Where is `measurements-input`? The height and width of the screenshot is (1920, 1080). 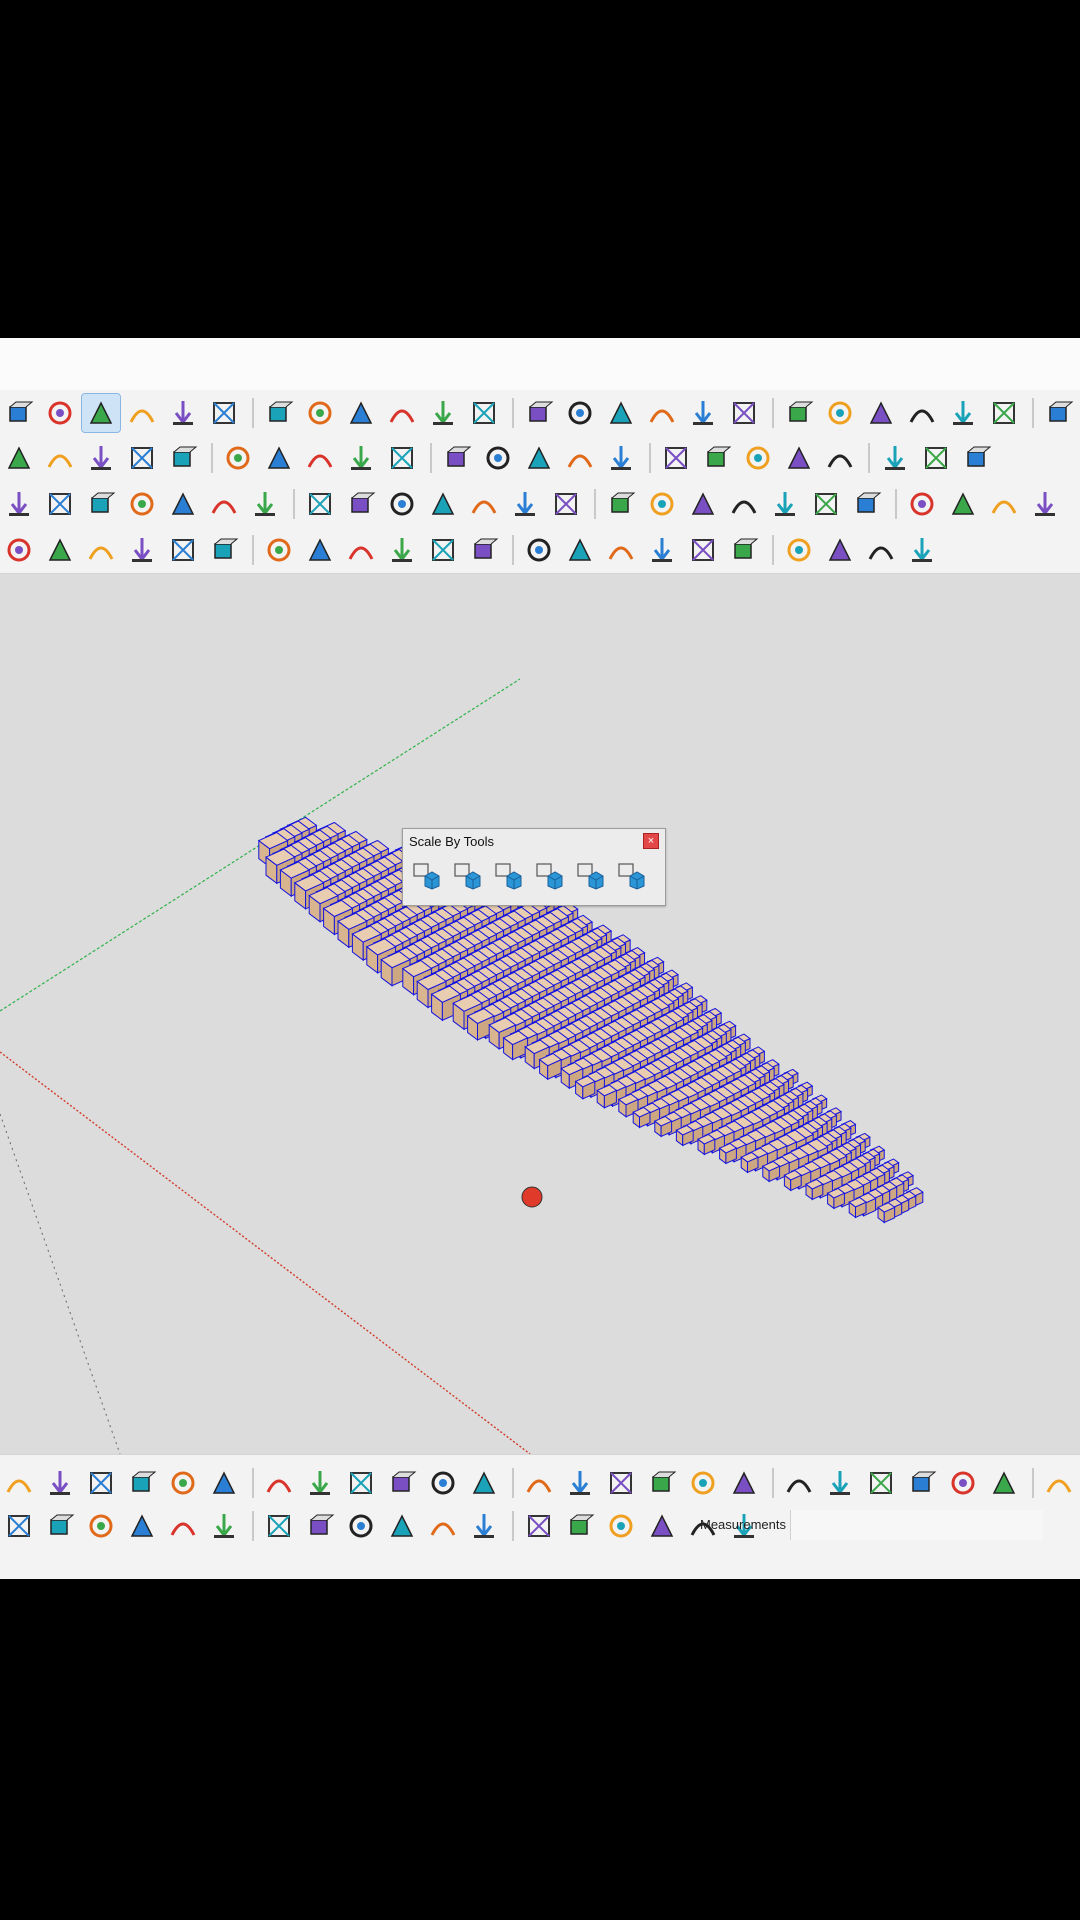
measurements-input is located at coordinates (916, 1525).